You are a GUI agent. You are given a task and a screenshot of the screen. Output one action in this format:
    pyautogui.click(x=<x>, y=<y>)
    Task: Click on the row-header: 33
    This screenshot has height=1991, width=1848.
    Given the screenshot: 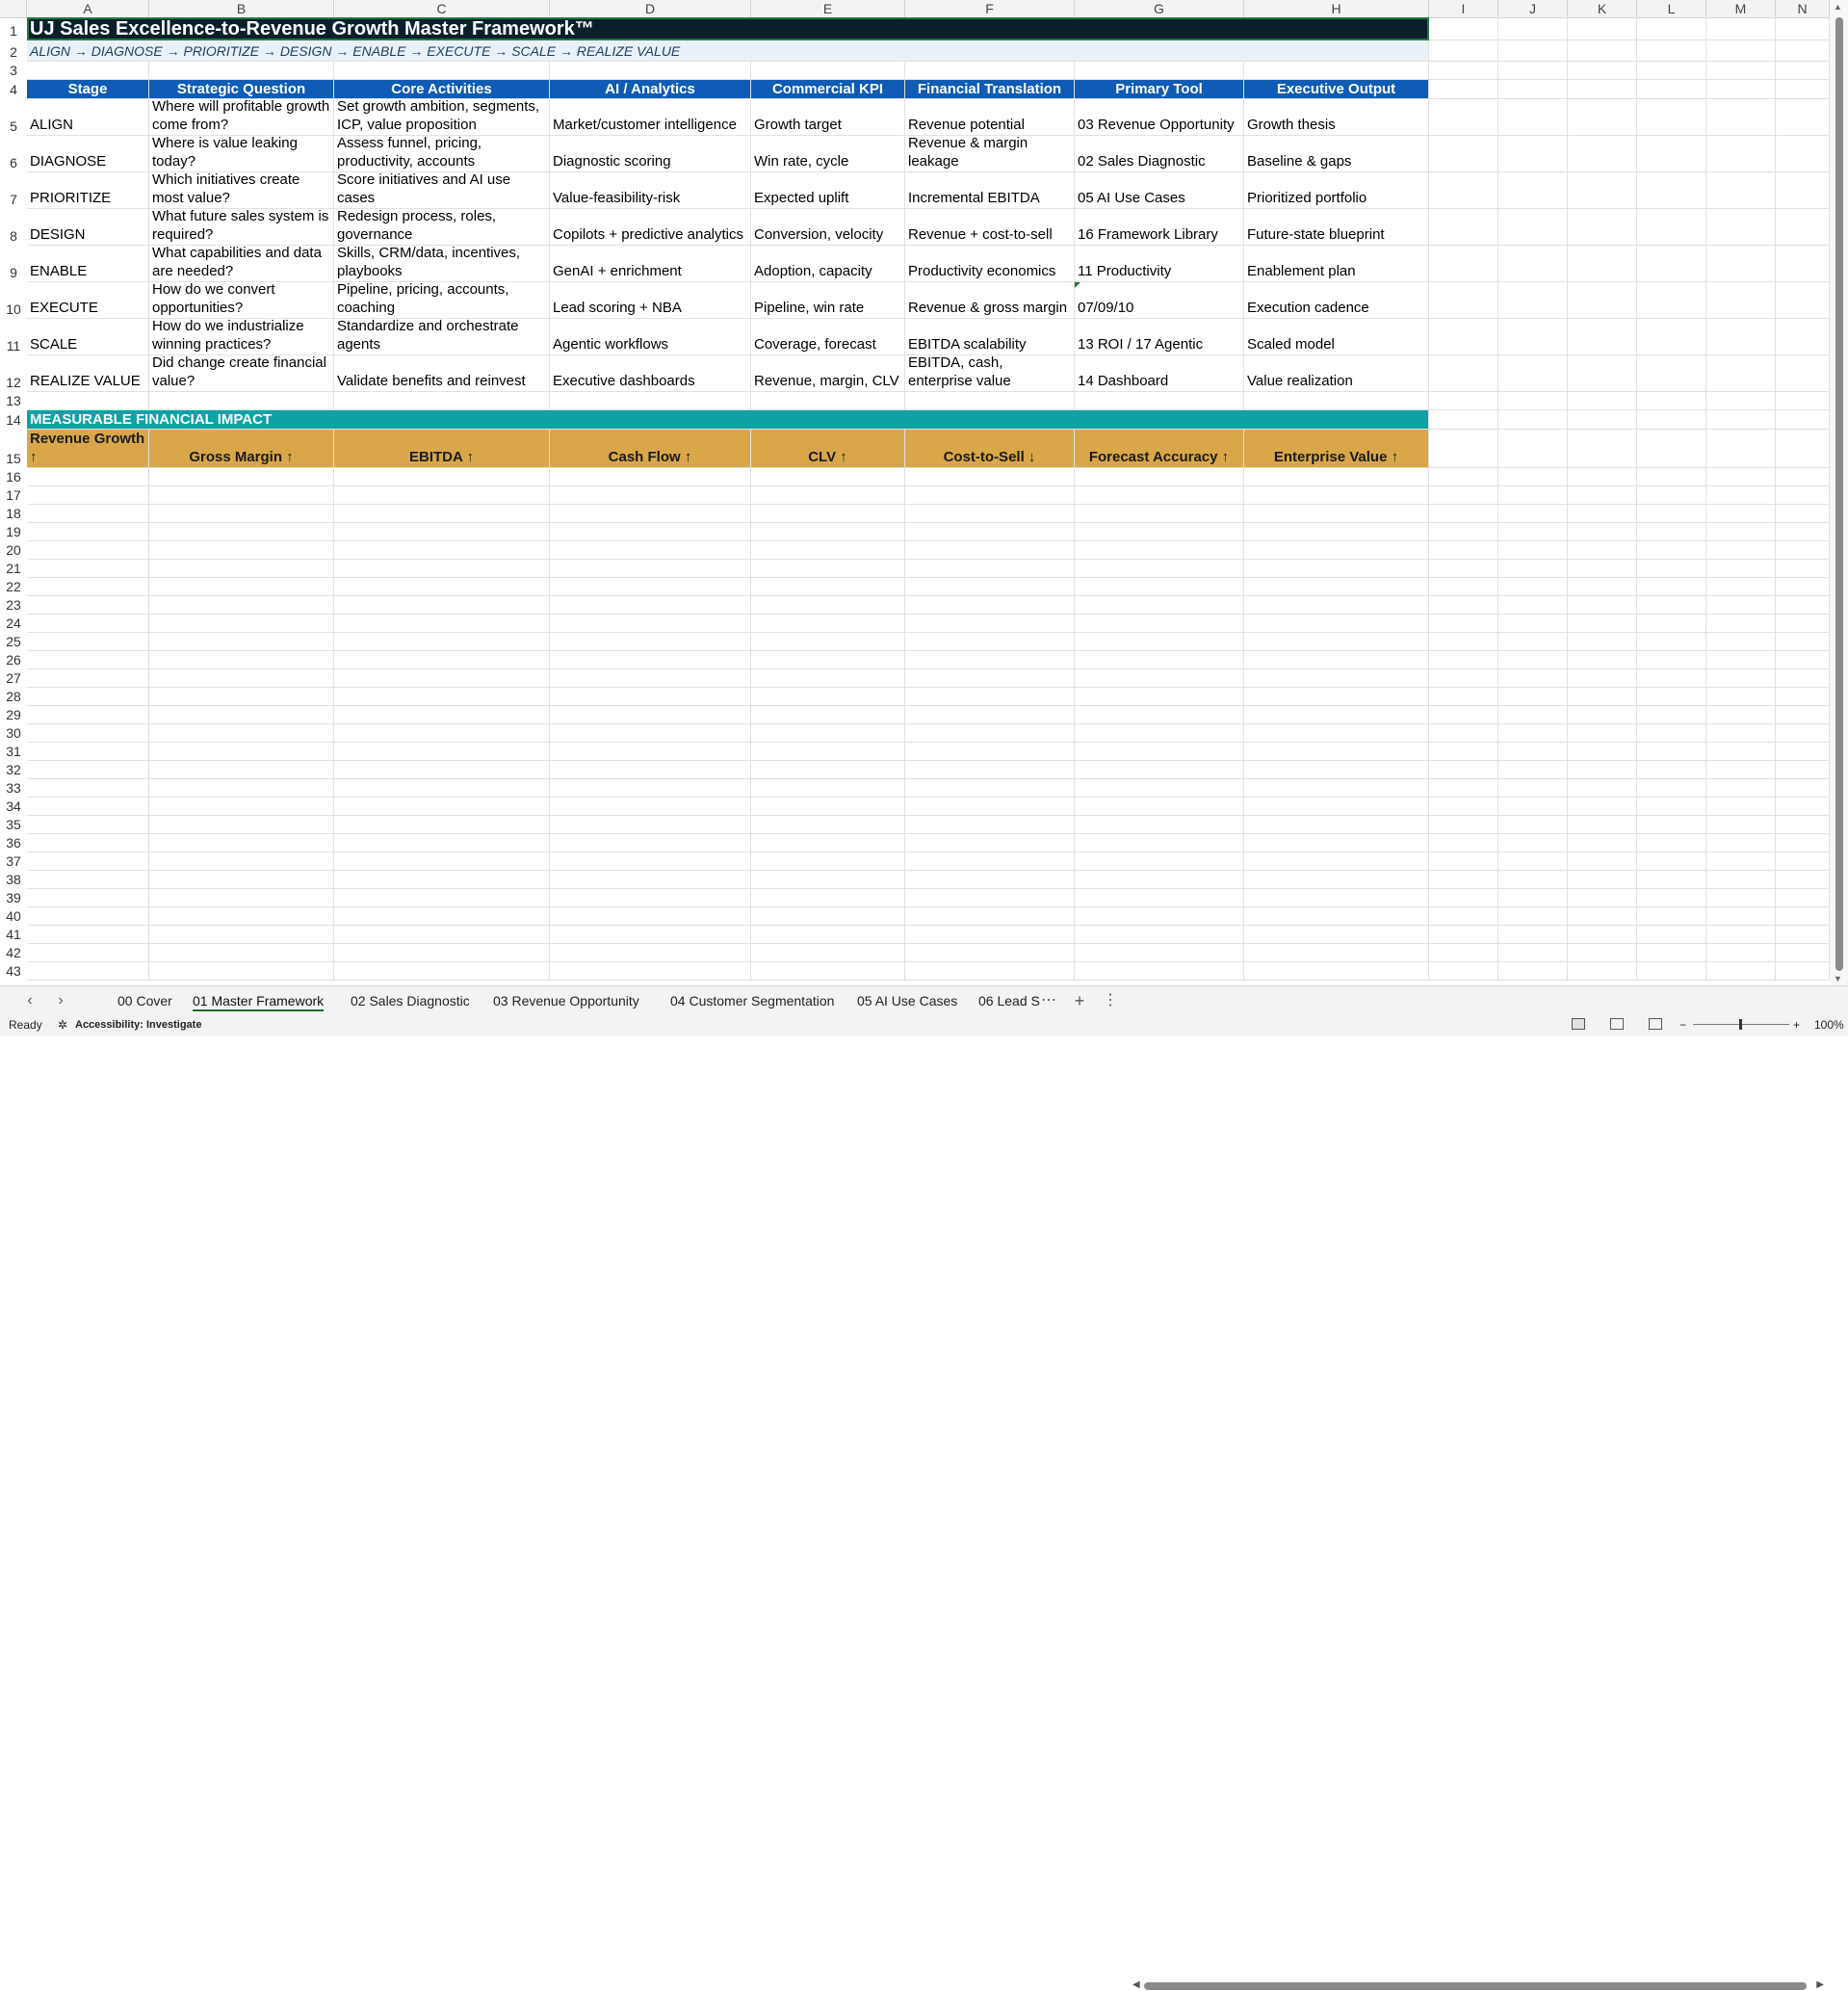 What is the action you would take?
    pyautogui.click(x=13, y=788)
    